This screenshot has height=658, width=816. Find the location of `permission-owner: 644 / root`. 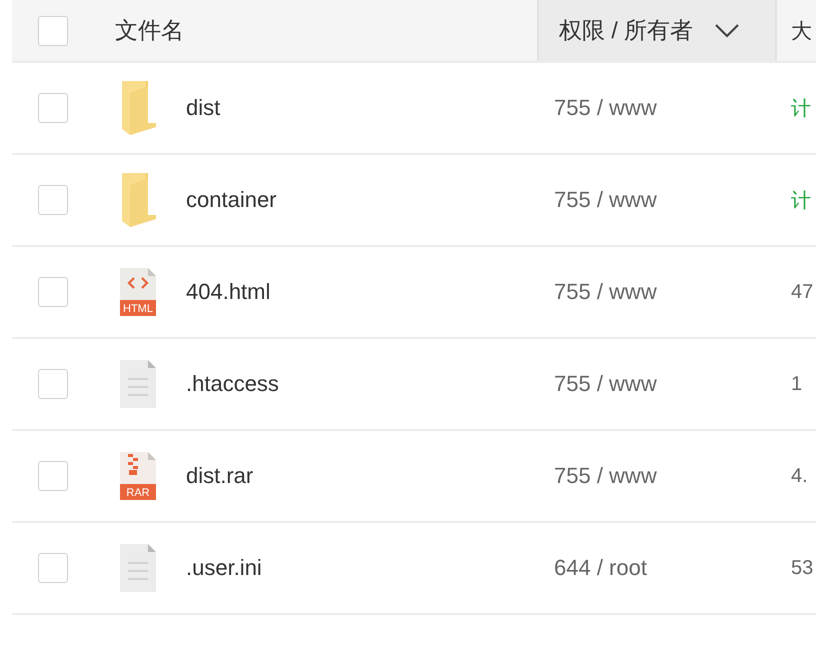

permission-owner: 644 / root is located at coordinates (592, 568).